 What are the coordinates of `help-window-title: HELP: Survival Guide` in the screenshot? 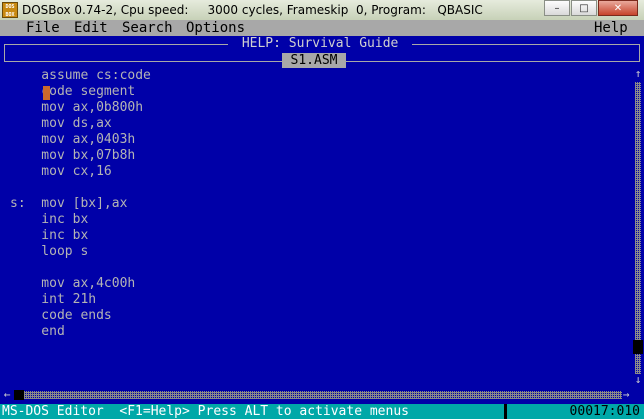 It's located at (320, 44).